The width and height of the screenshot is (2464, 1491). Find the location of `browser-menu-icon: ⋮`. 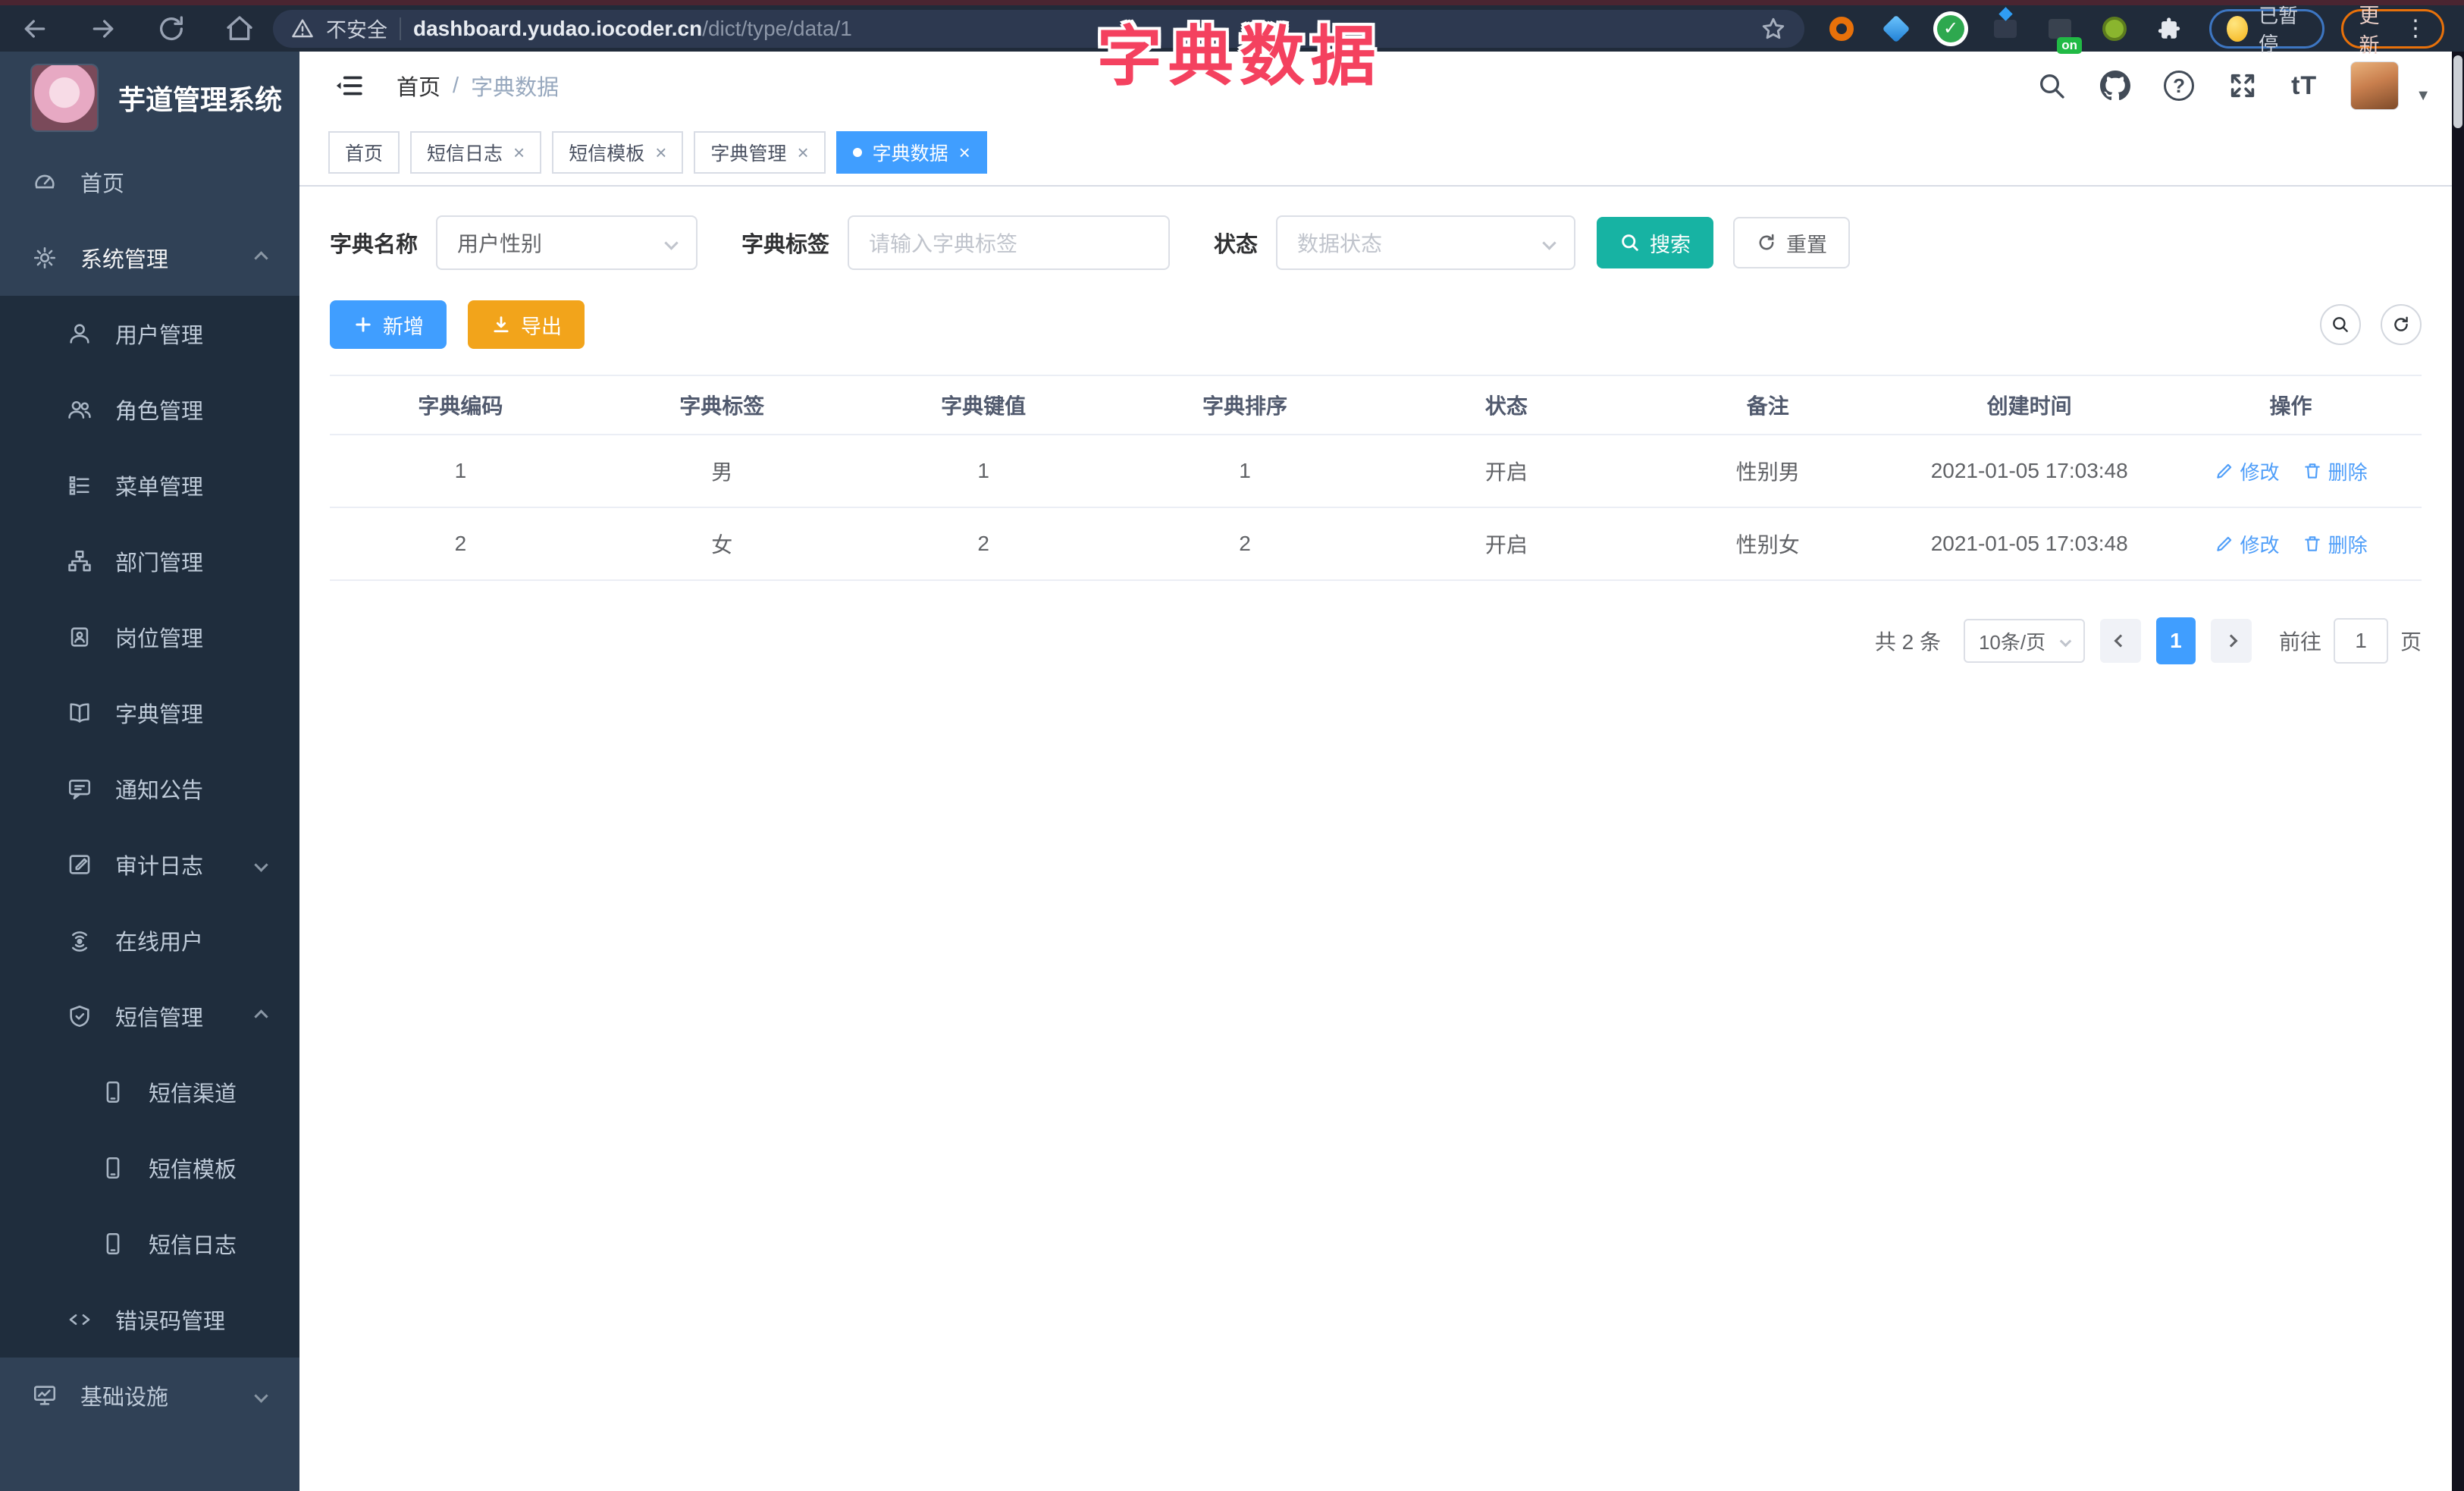

browser-menu-icon: ⋮ is located at coordinates (2415, 28).